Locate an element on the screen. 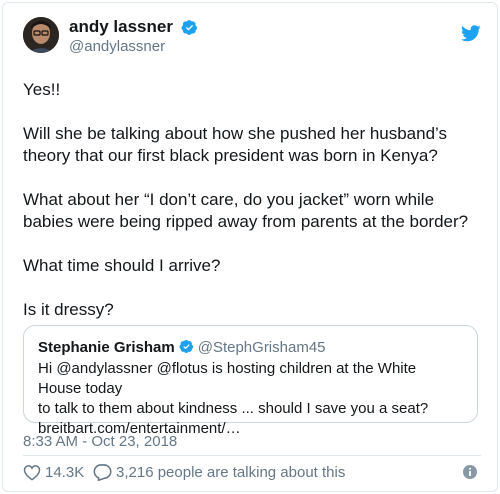 The width and height of the screenshot is (500, 494). author-block: andy lassner @andylassner is located at coordinates (133, 37).